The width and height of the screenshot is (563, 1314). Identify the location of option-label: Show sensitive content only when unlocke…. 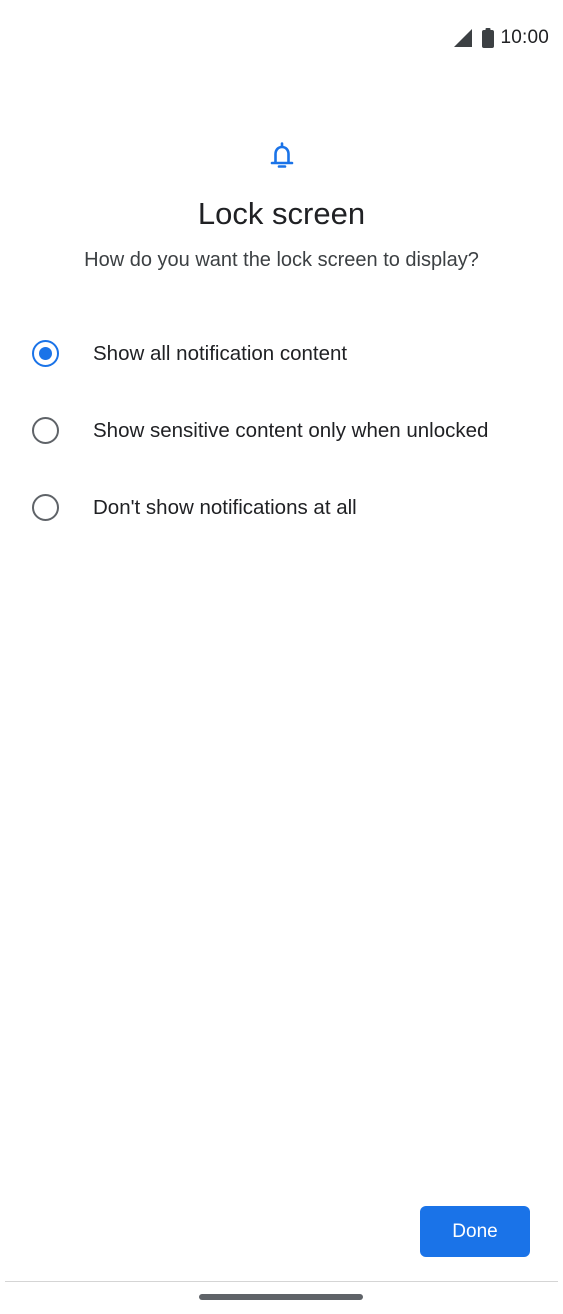
(291, 430).